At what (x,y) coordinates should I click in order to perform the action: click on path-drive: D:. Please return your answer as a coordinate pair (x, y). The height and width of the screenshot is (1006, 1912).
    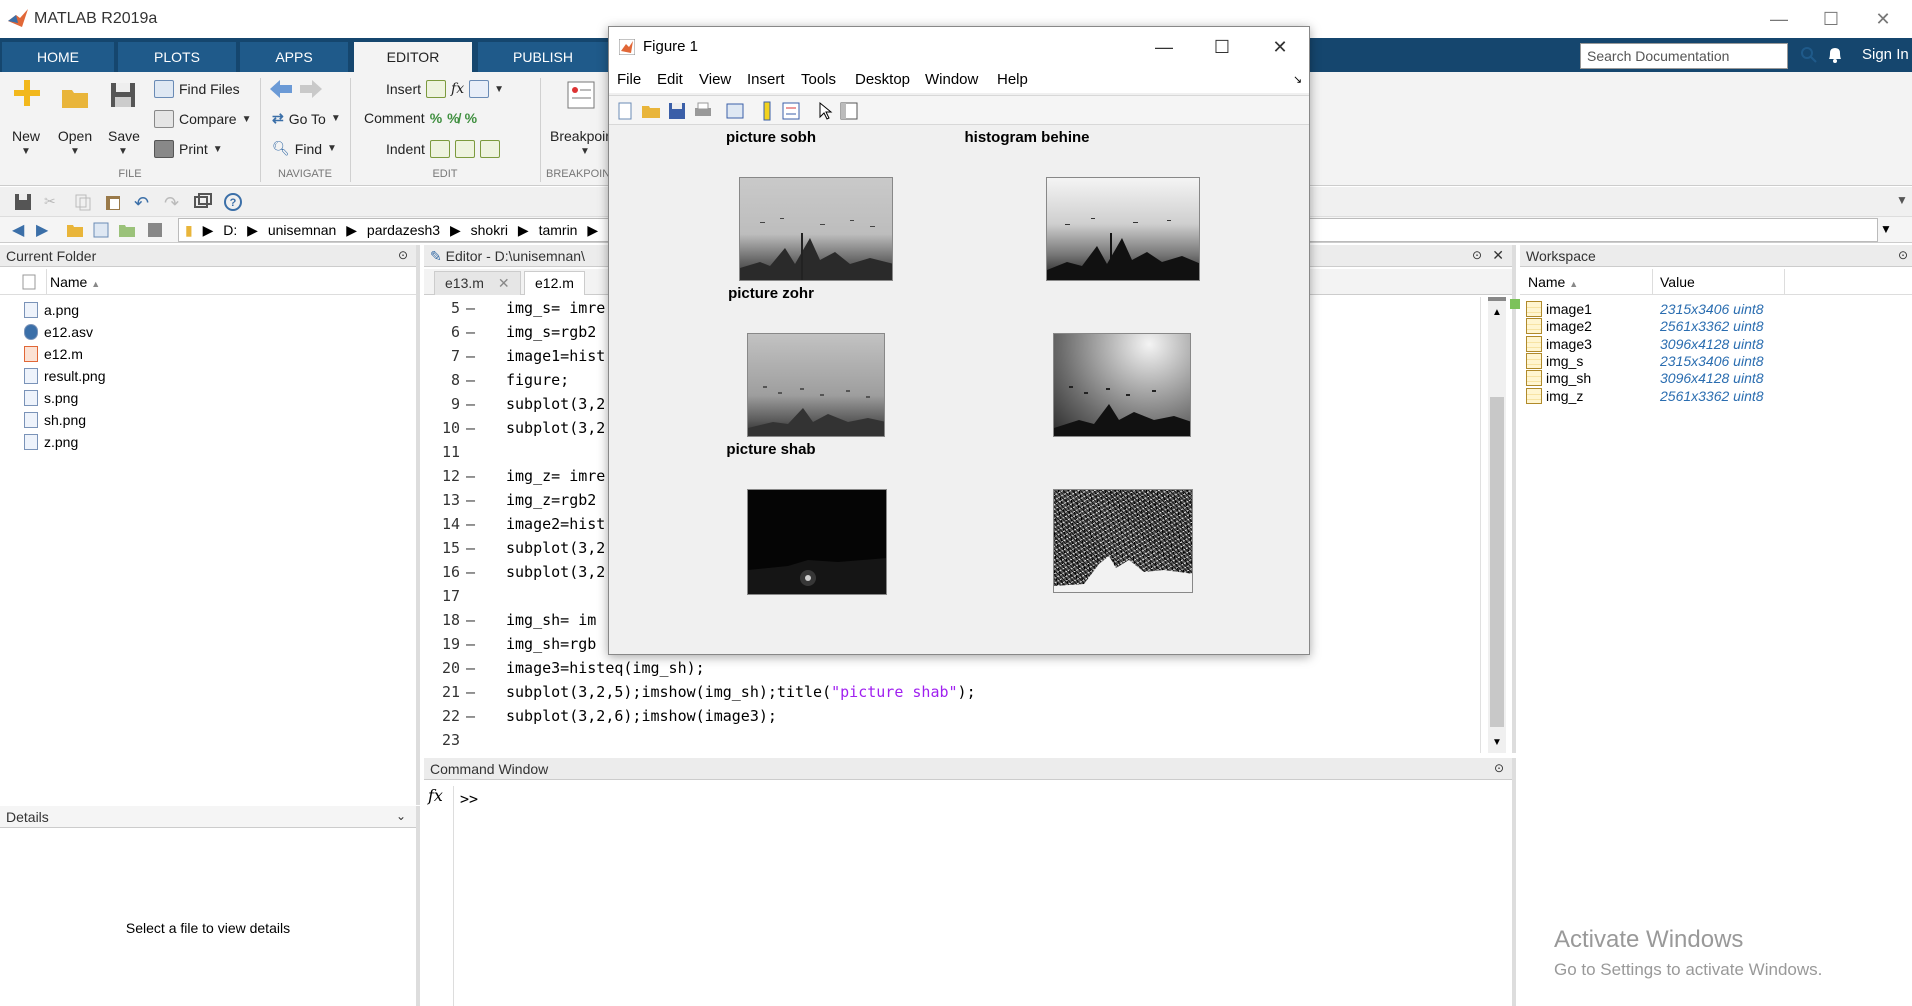
    Looking at the image, I should click on (230, 230).